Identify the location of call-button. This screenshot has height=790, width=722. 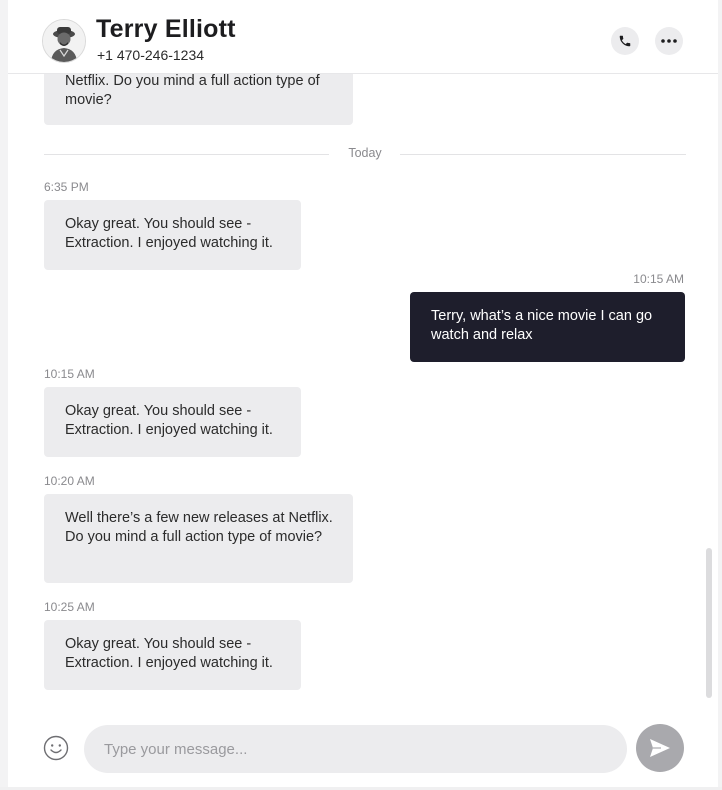
(625, 41).